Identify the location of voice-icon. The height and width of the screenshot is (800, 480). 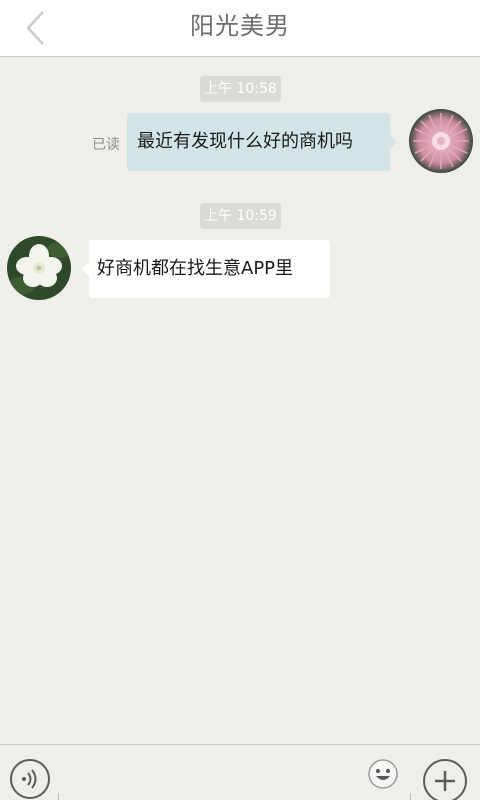
(29, 779).